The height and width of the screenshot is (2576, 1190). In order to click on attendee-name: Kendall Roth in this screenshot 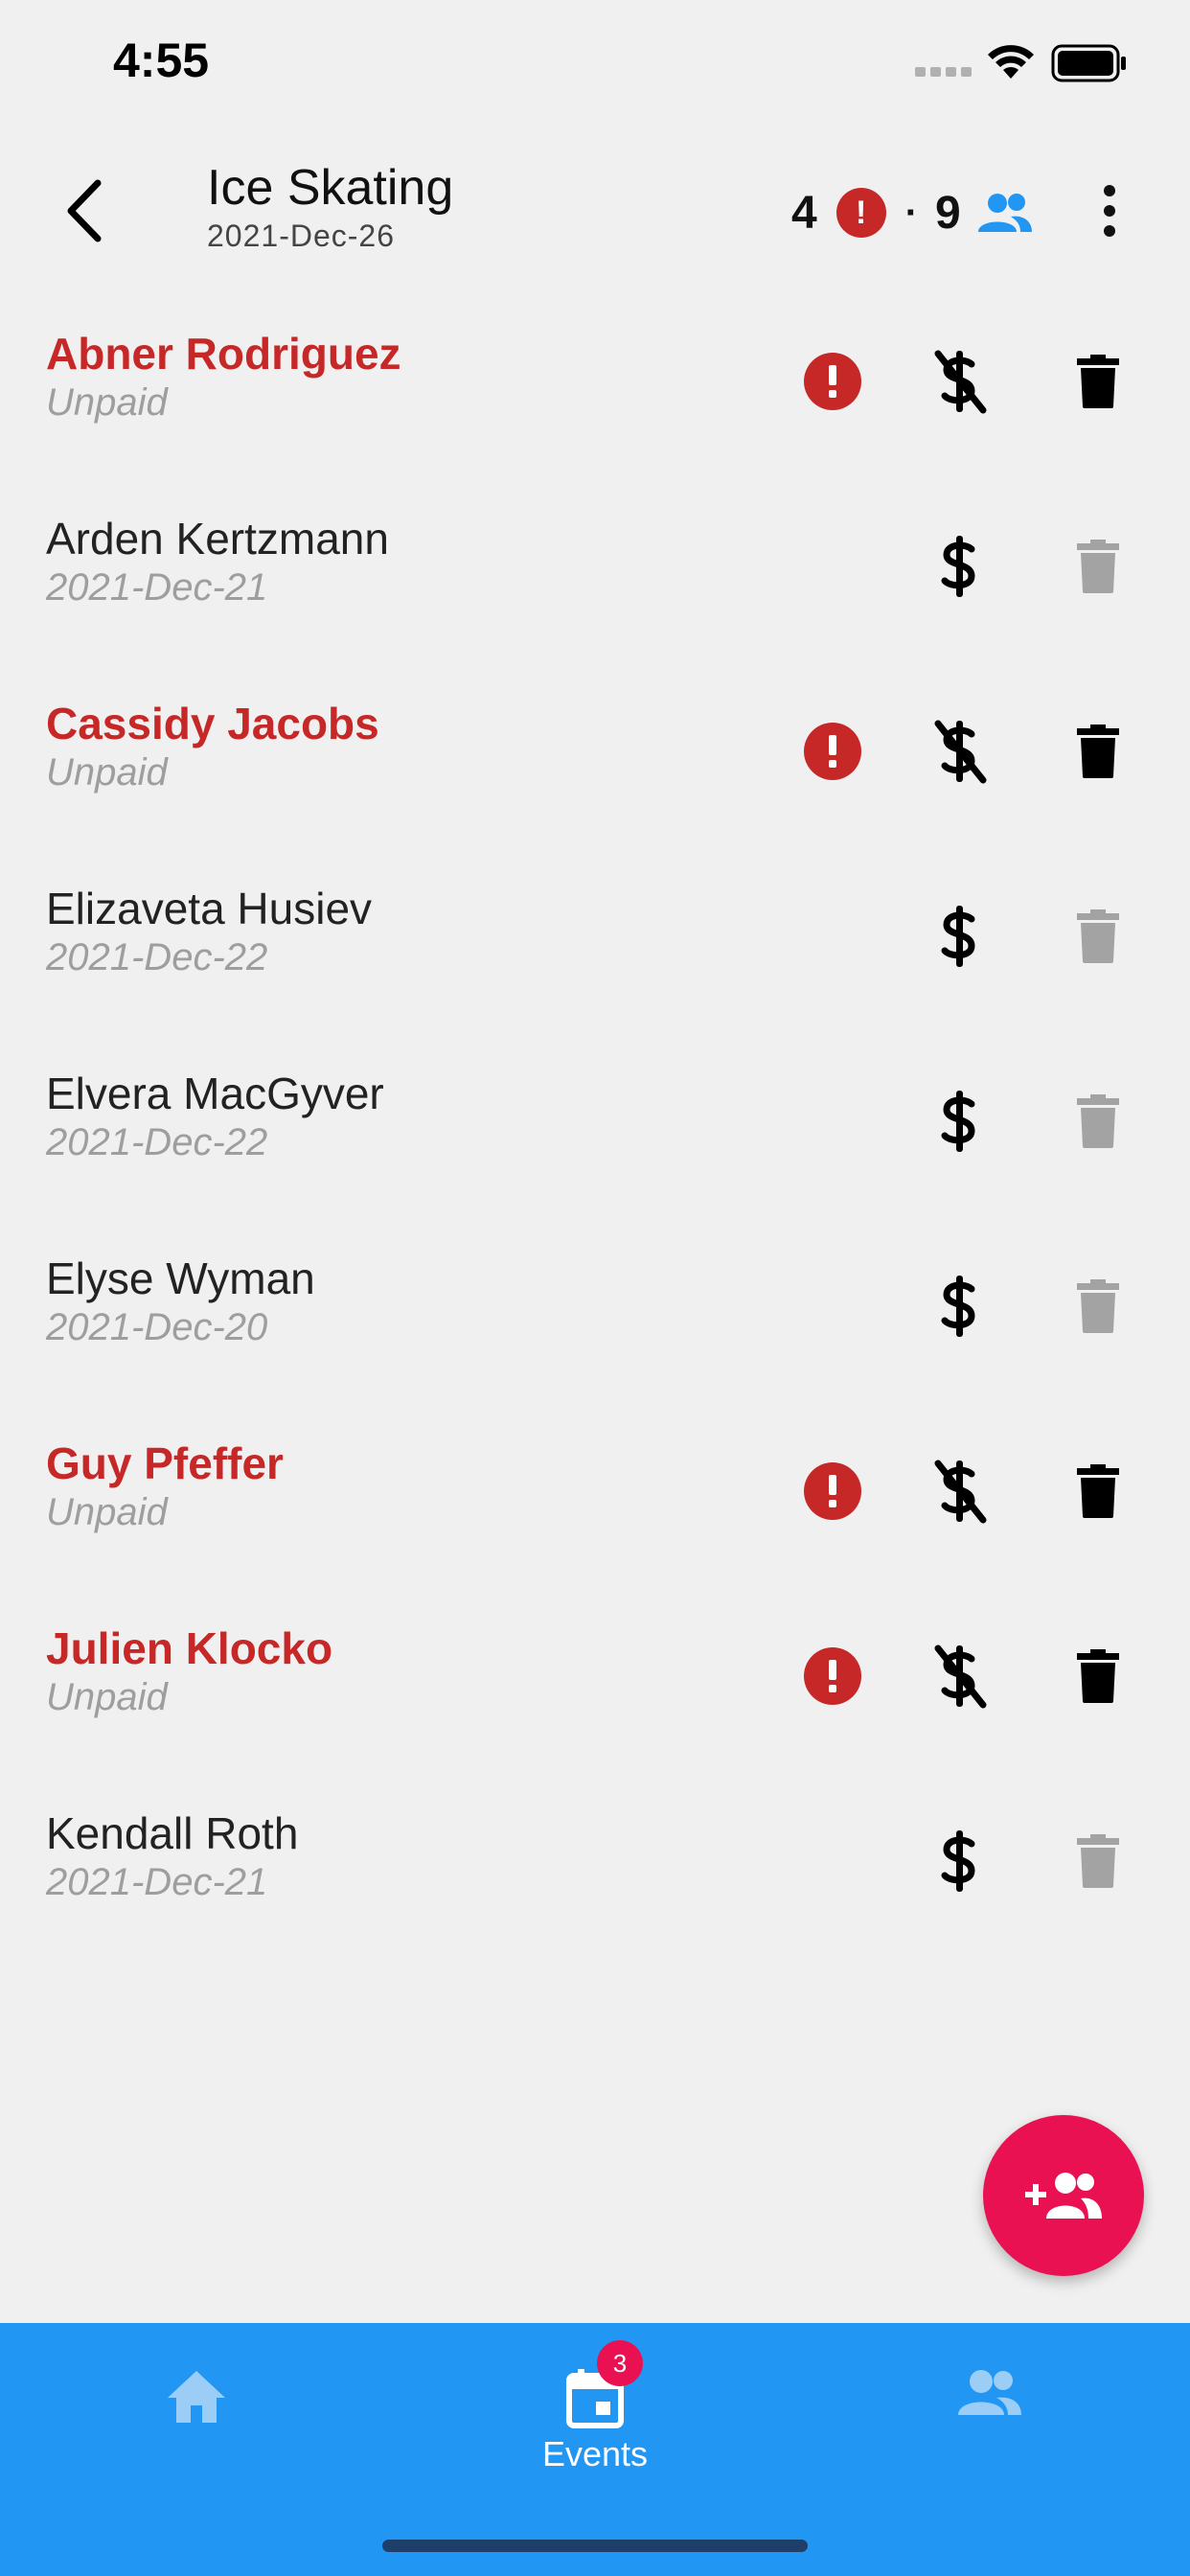, I will do `click(172, 1833)`.